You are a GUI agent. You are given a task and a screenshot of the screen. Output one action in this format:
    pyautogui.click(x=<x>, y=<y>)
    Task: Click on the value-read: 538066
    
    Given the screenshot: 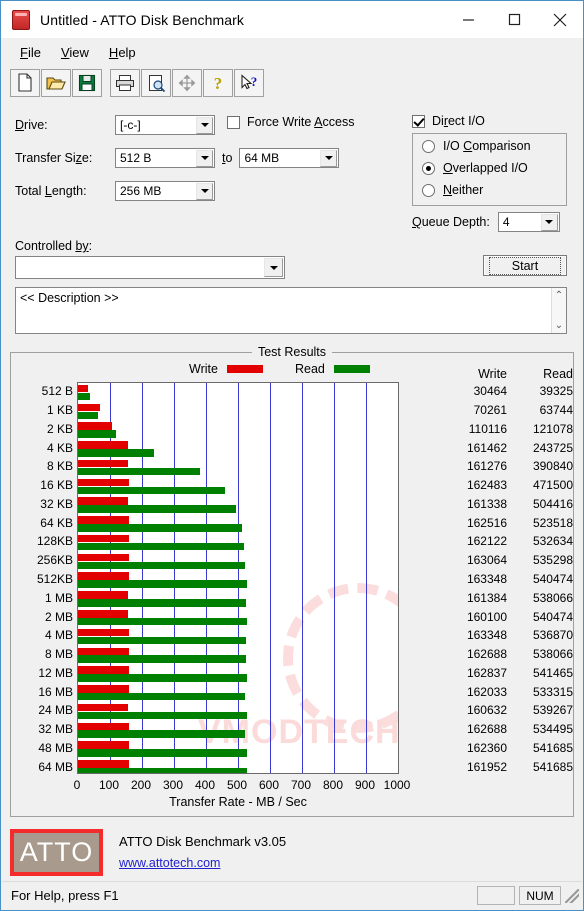 What is the action you would take?
    pyautogui.click(x=552, y=597)
    